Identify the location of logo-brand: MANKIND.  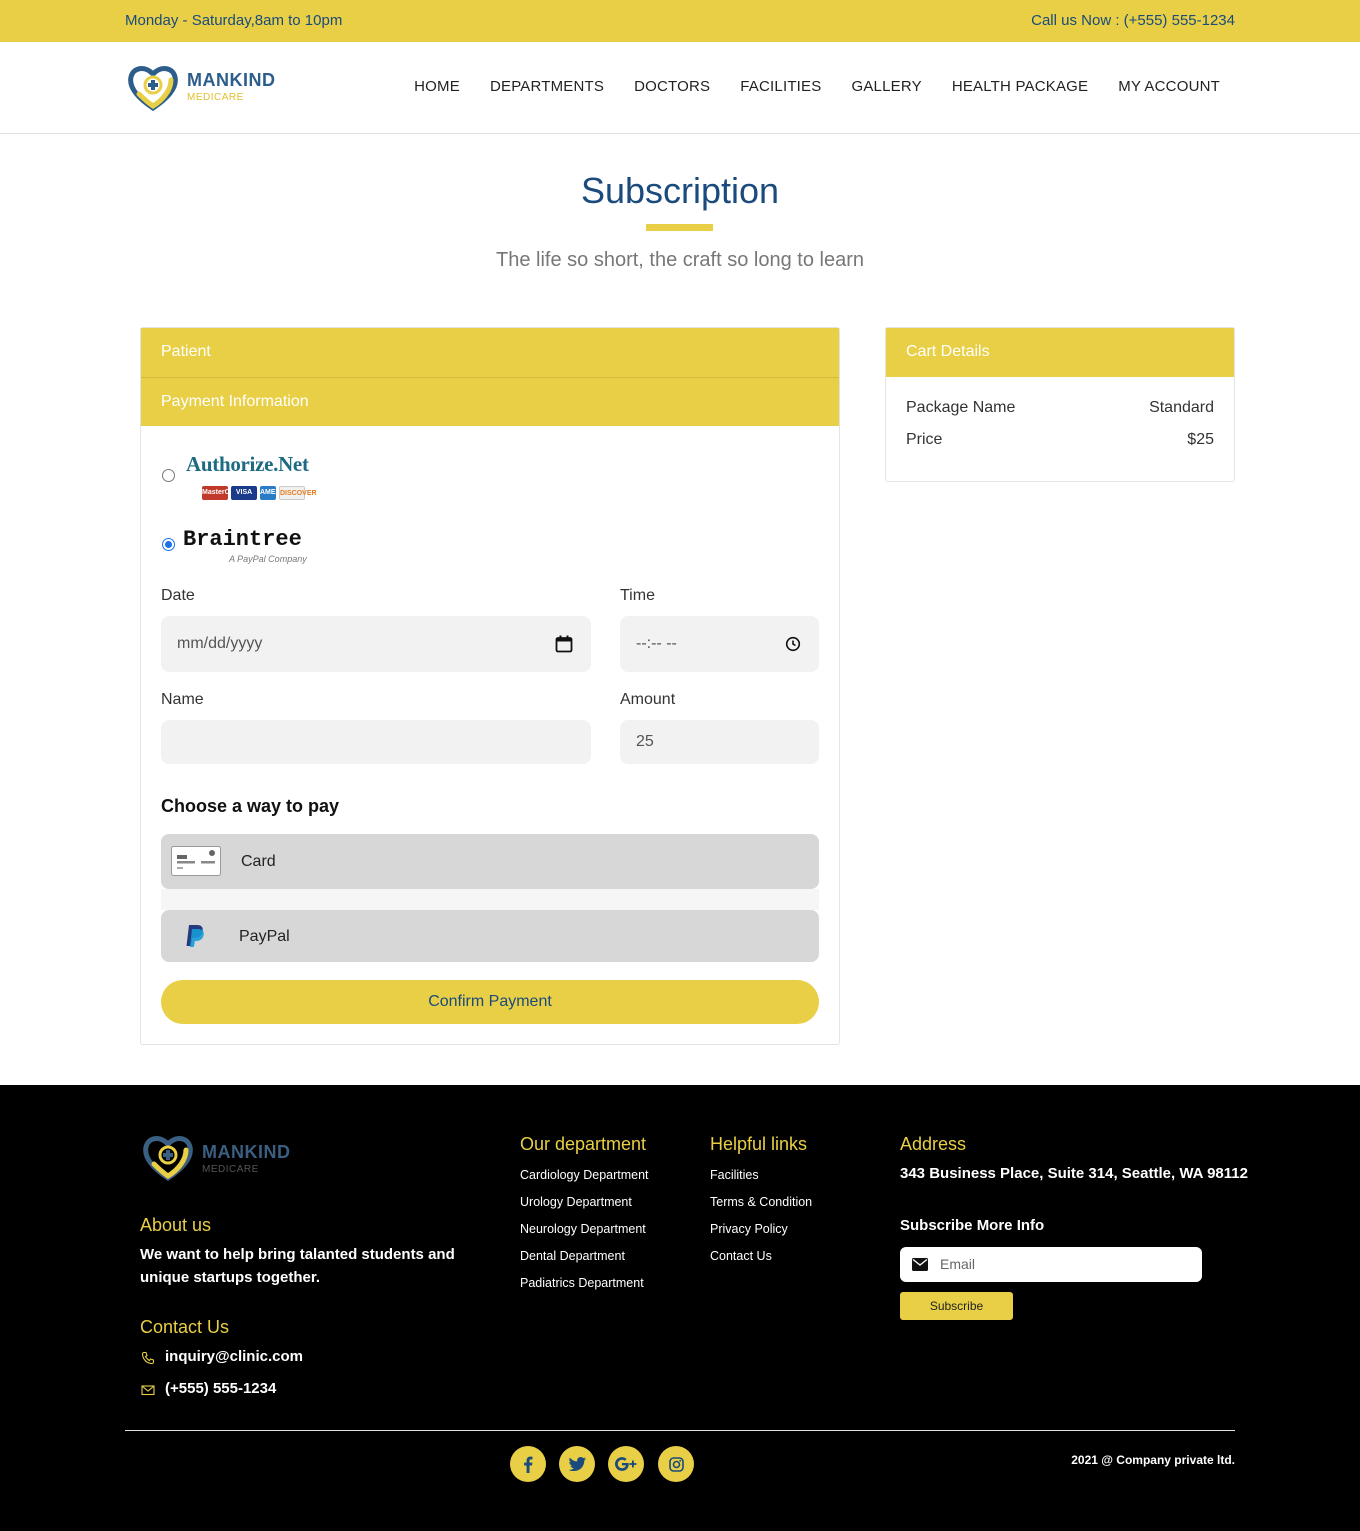
(231, 80).